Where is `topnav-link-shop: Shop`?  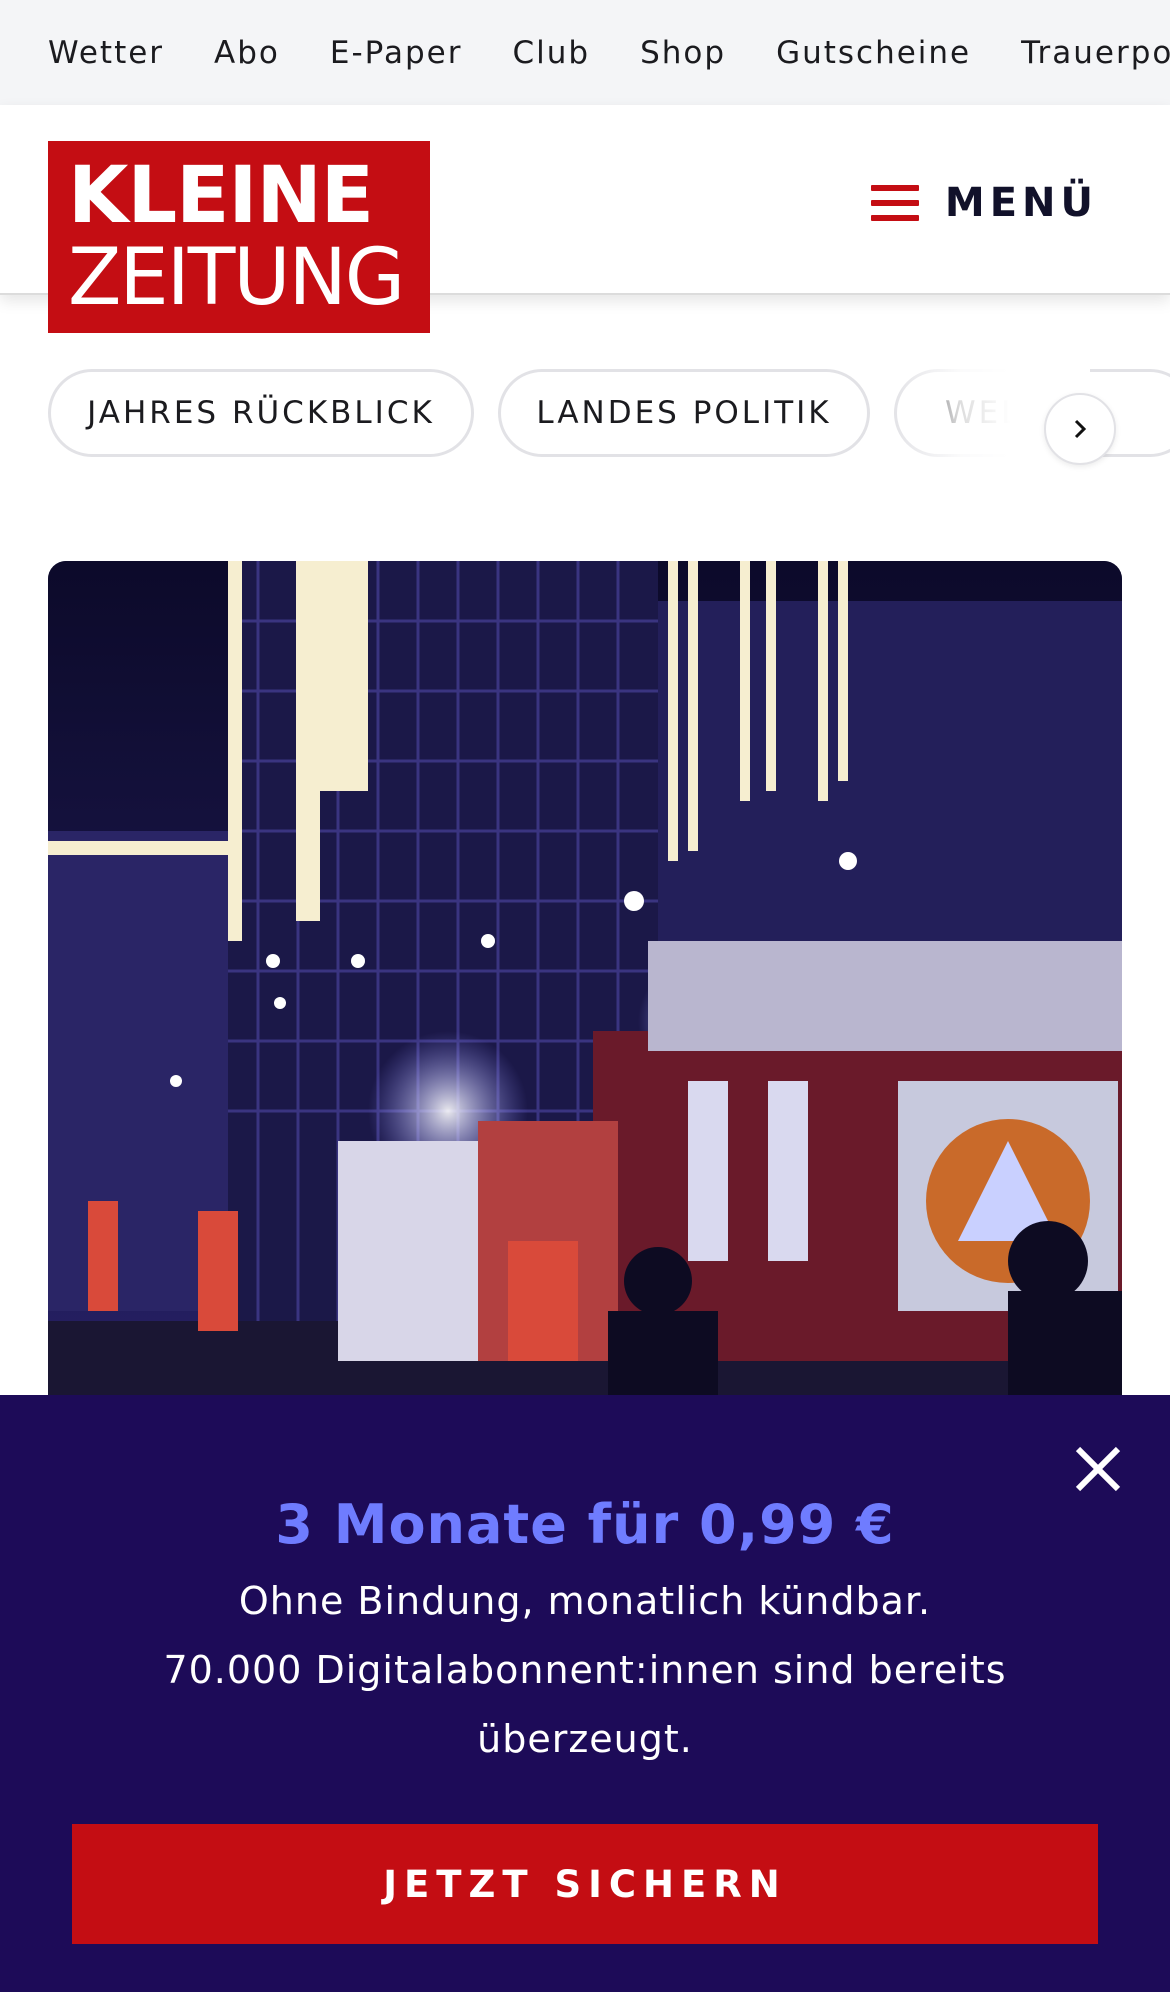
topnav-link-shop: Shop is located at coordinates (683, 53).